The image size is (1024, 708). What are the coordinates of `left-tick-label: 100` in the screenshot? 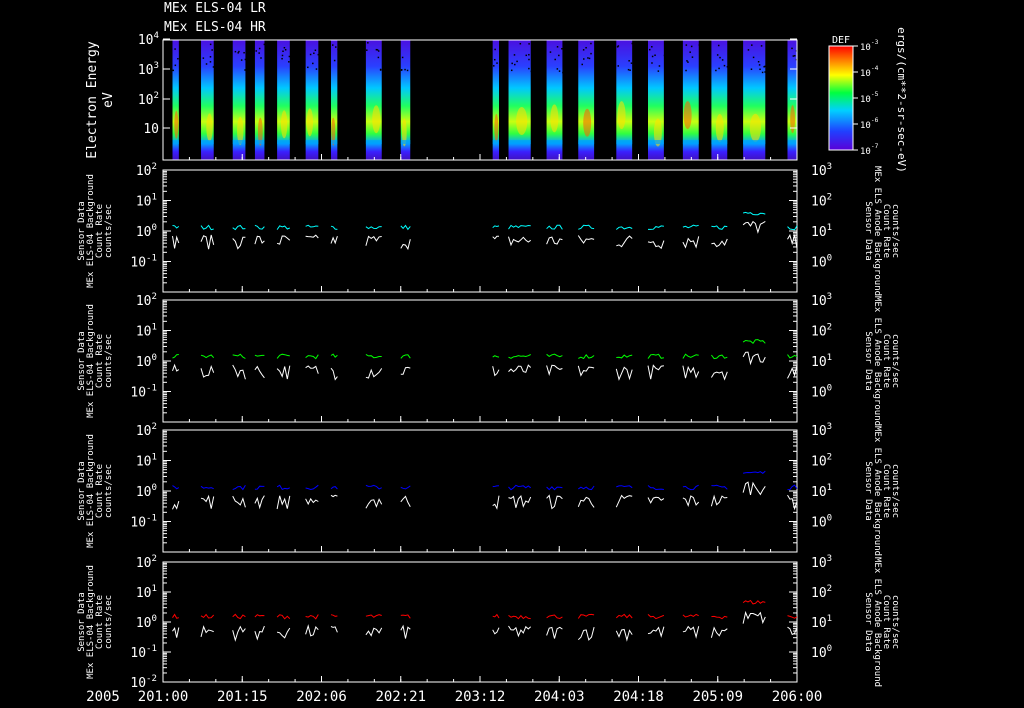 It's located at (146, 231).